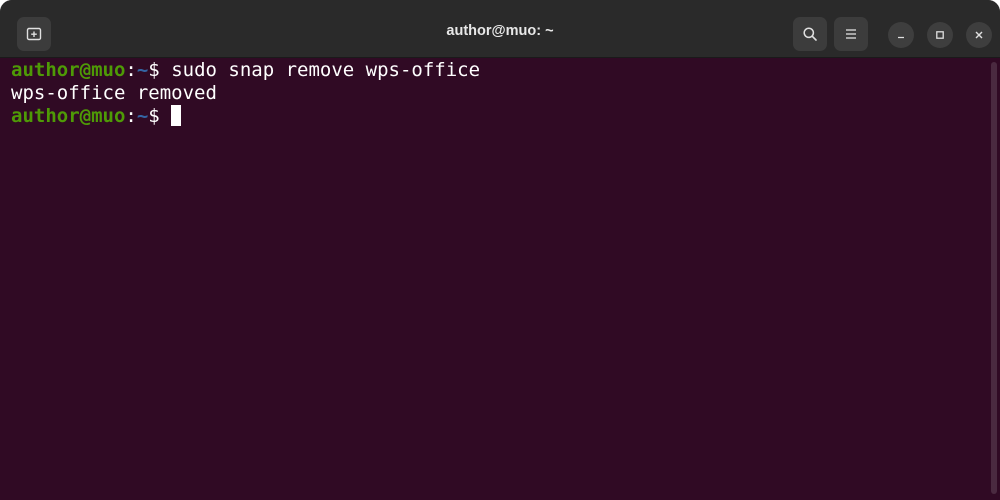 This screenshot has width=1000, height=500. What do you see at coordinates (500, 29) in the screenshot?
I see `title-bar: author@muo: ~` at bounding box center [500, 29].